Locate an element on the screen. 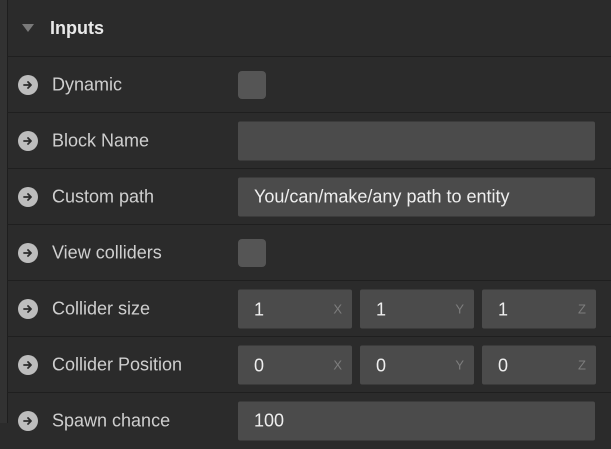  custom-path-field: You/can/make/any path to entity is located at coordinates (416, 197).